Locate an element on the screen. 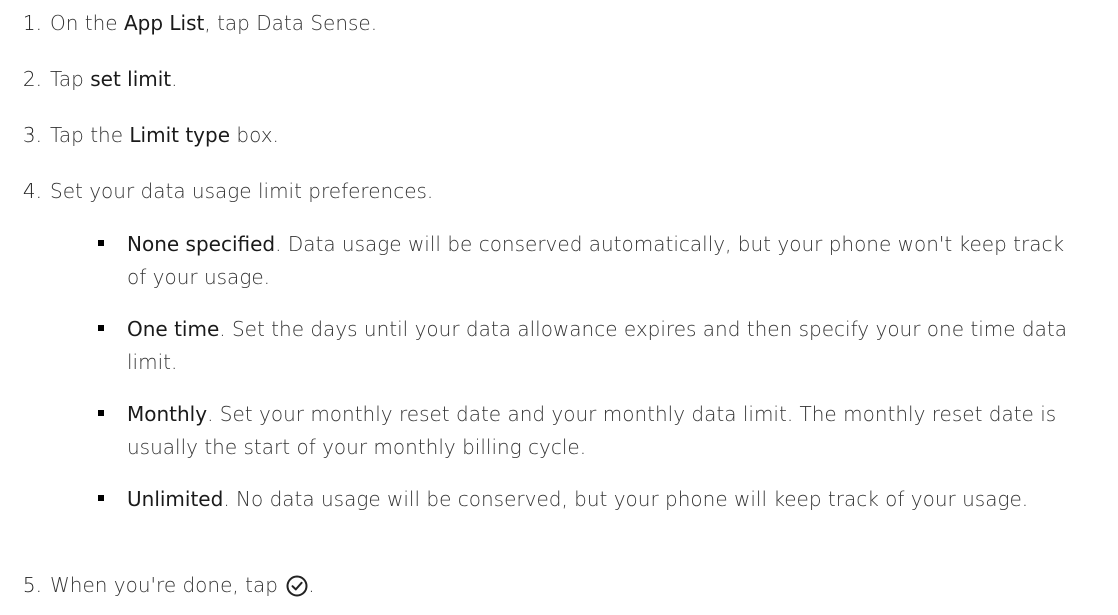 This screenshot has height=615, width=1118. step-2: 2. Tap set limit. is located at coordinates (89, 79).